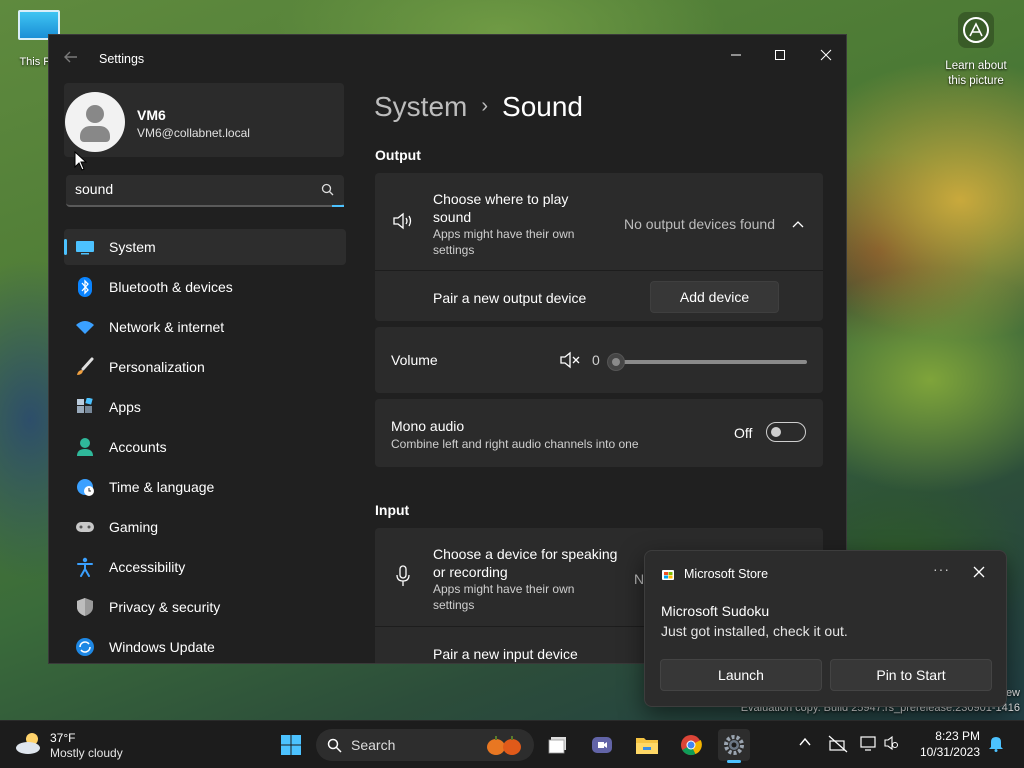 The image size is (1024, 768). Describe the element at coordinates (85, 287) in the screenshot. I see `bluetooth-icon` at that location.